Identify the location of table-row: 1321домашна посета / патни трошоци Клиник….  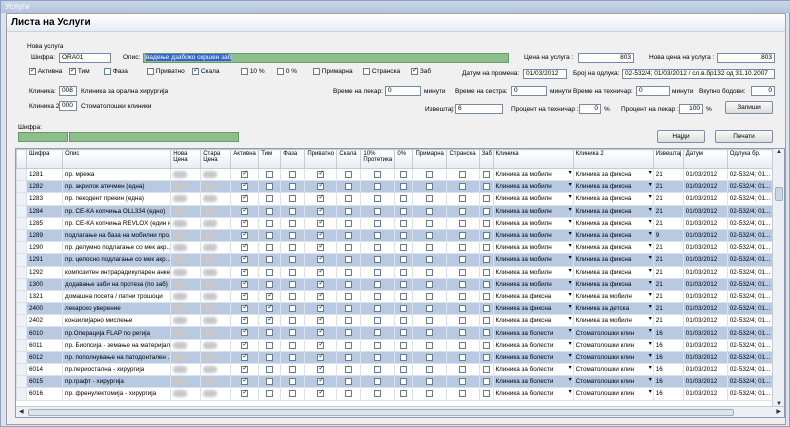
(395, 296).